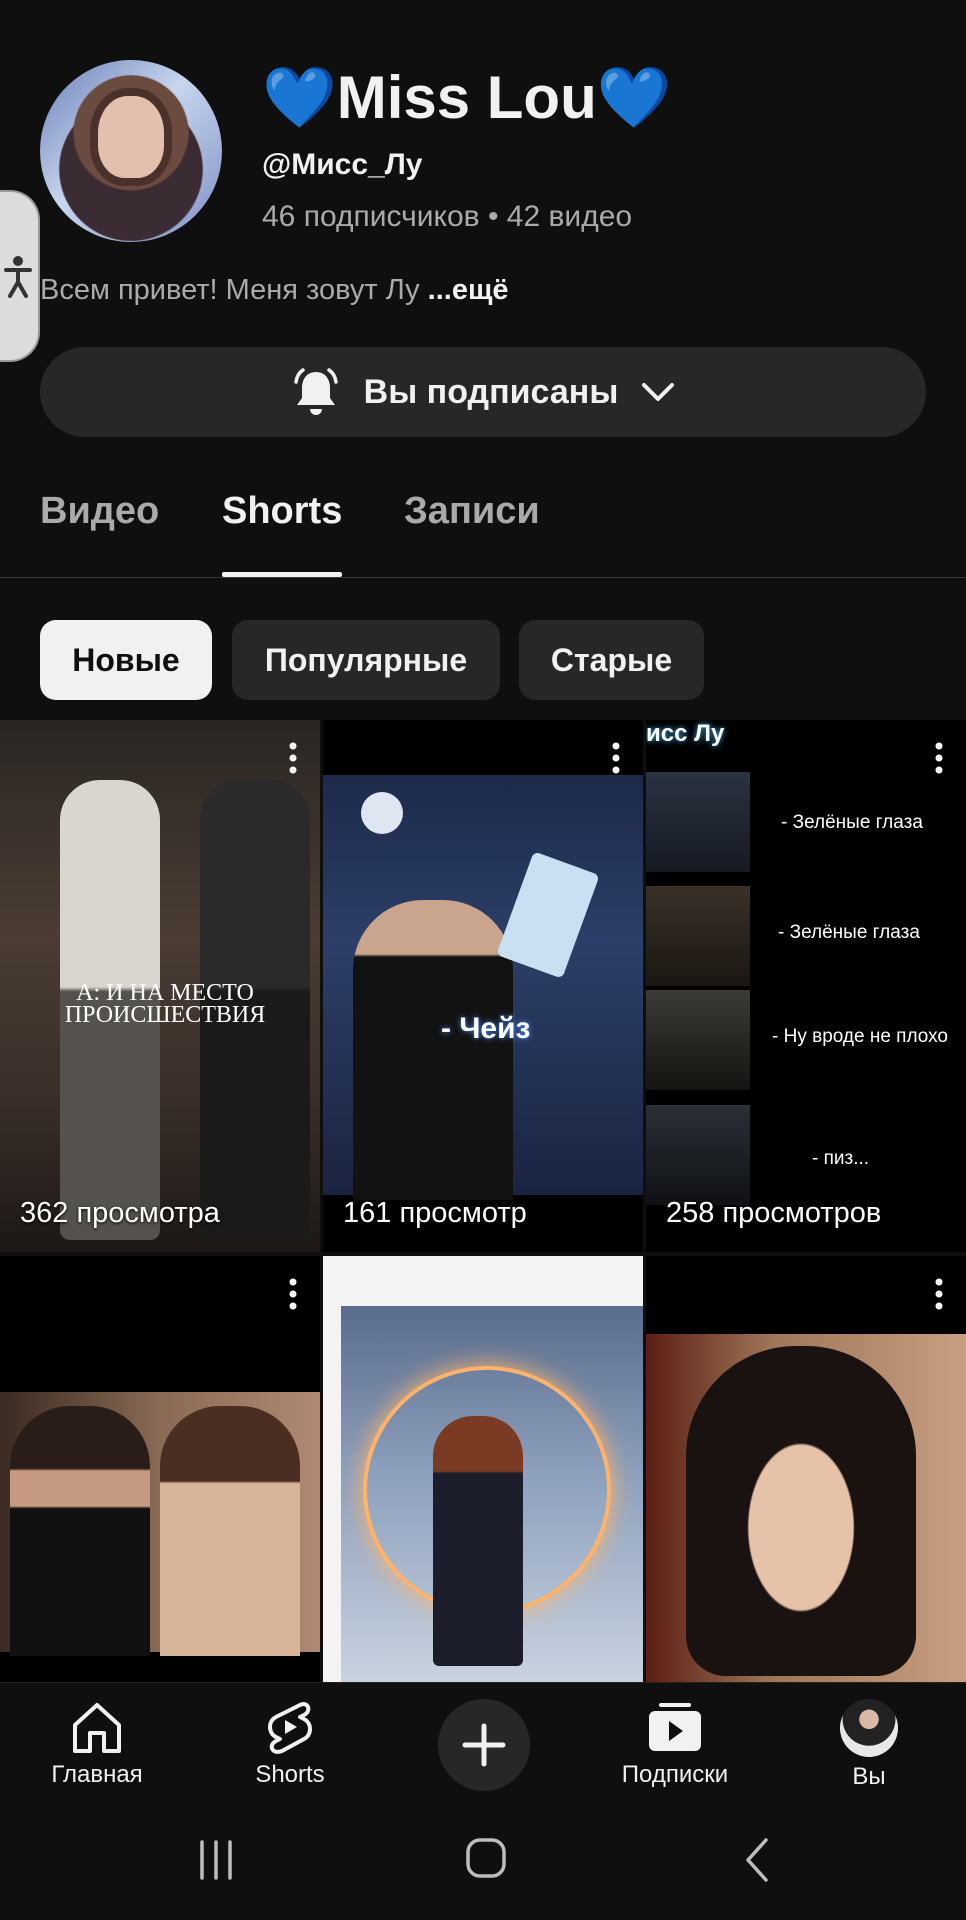 The image size is (966, 1920). I want to click on thumbnail-line: - Ну вроде не плохо, so click(860, 1036).